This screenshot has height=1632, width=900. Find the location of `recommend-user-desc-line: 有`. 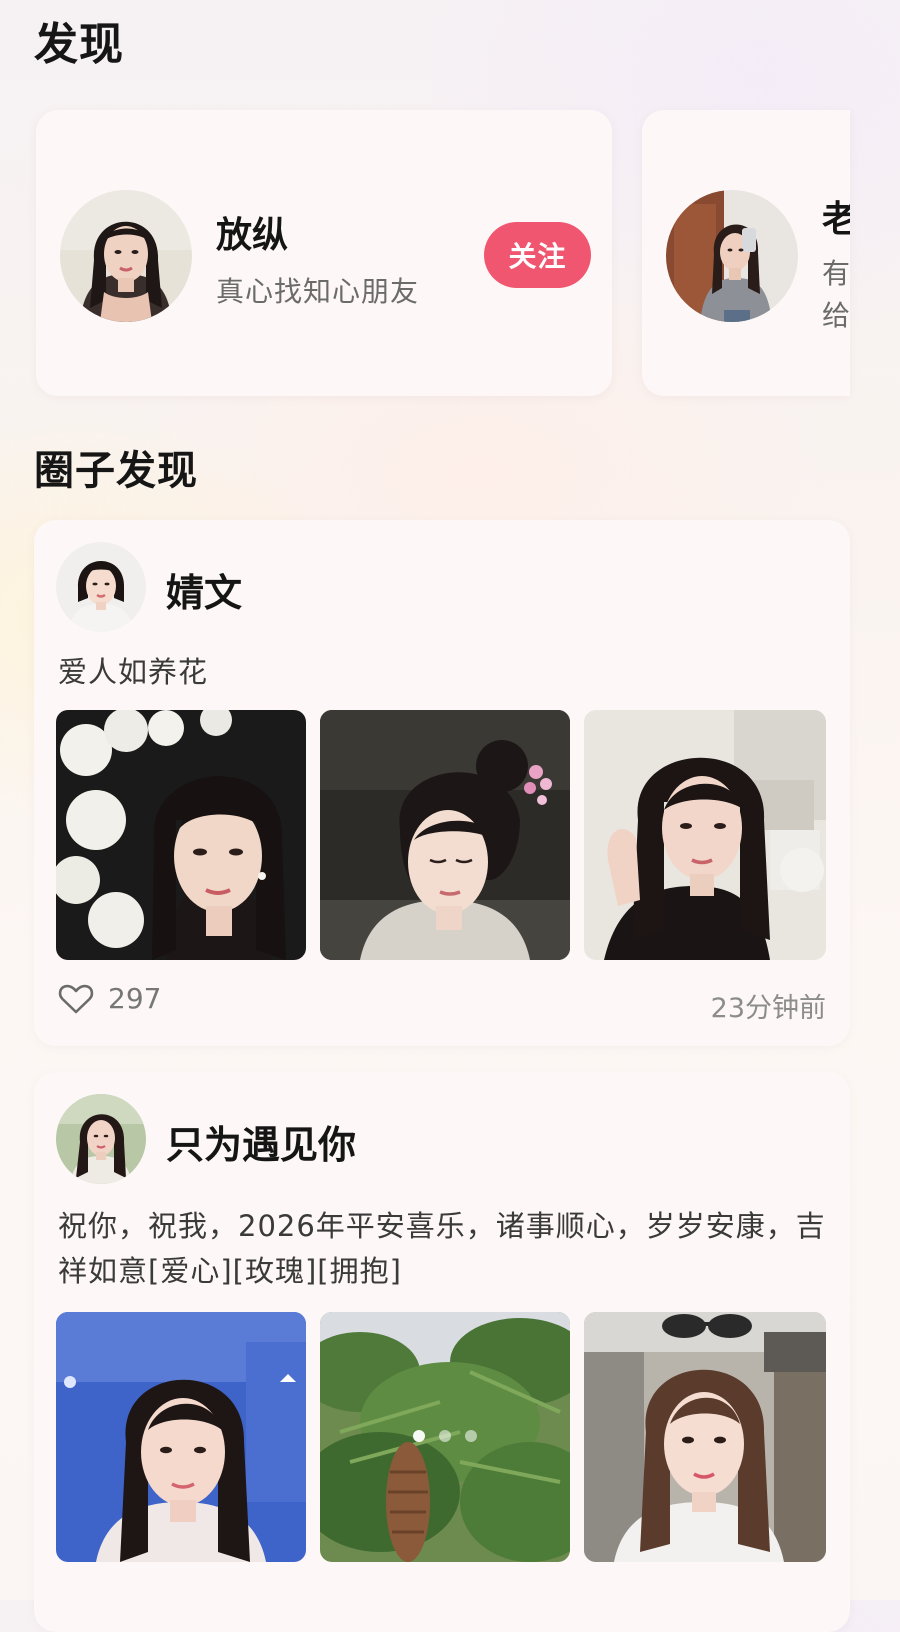

recommend-user-desc-line: 有 is located at coordinates (836, 273).